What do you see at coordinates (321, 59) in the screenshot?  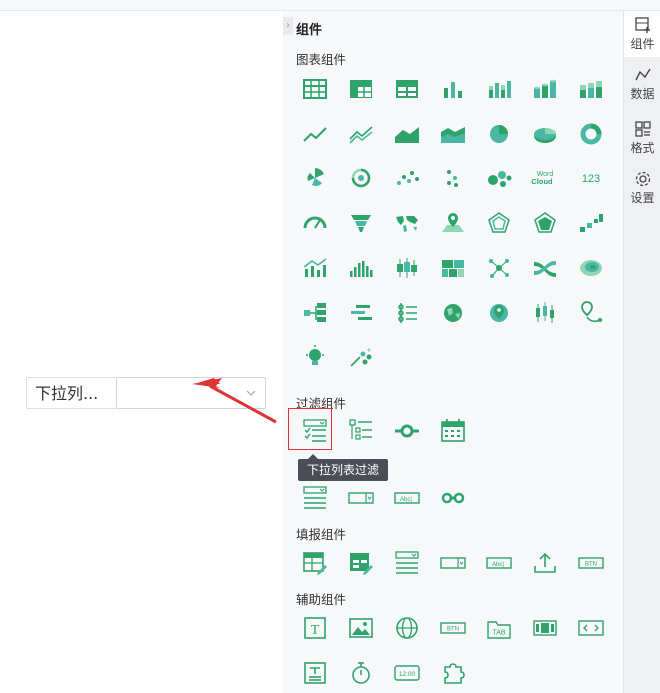 I see `section-title-chart: 图表组件` at bounding box center [321, 59].